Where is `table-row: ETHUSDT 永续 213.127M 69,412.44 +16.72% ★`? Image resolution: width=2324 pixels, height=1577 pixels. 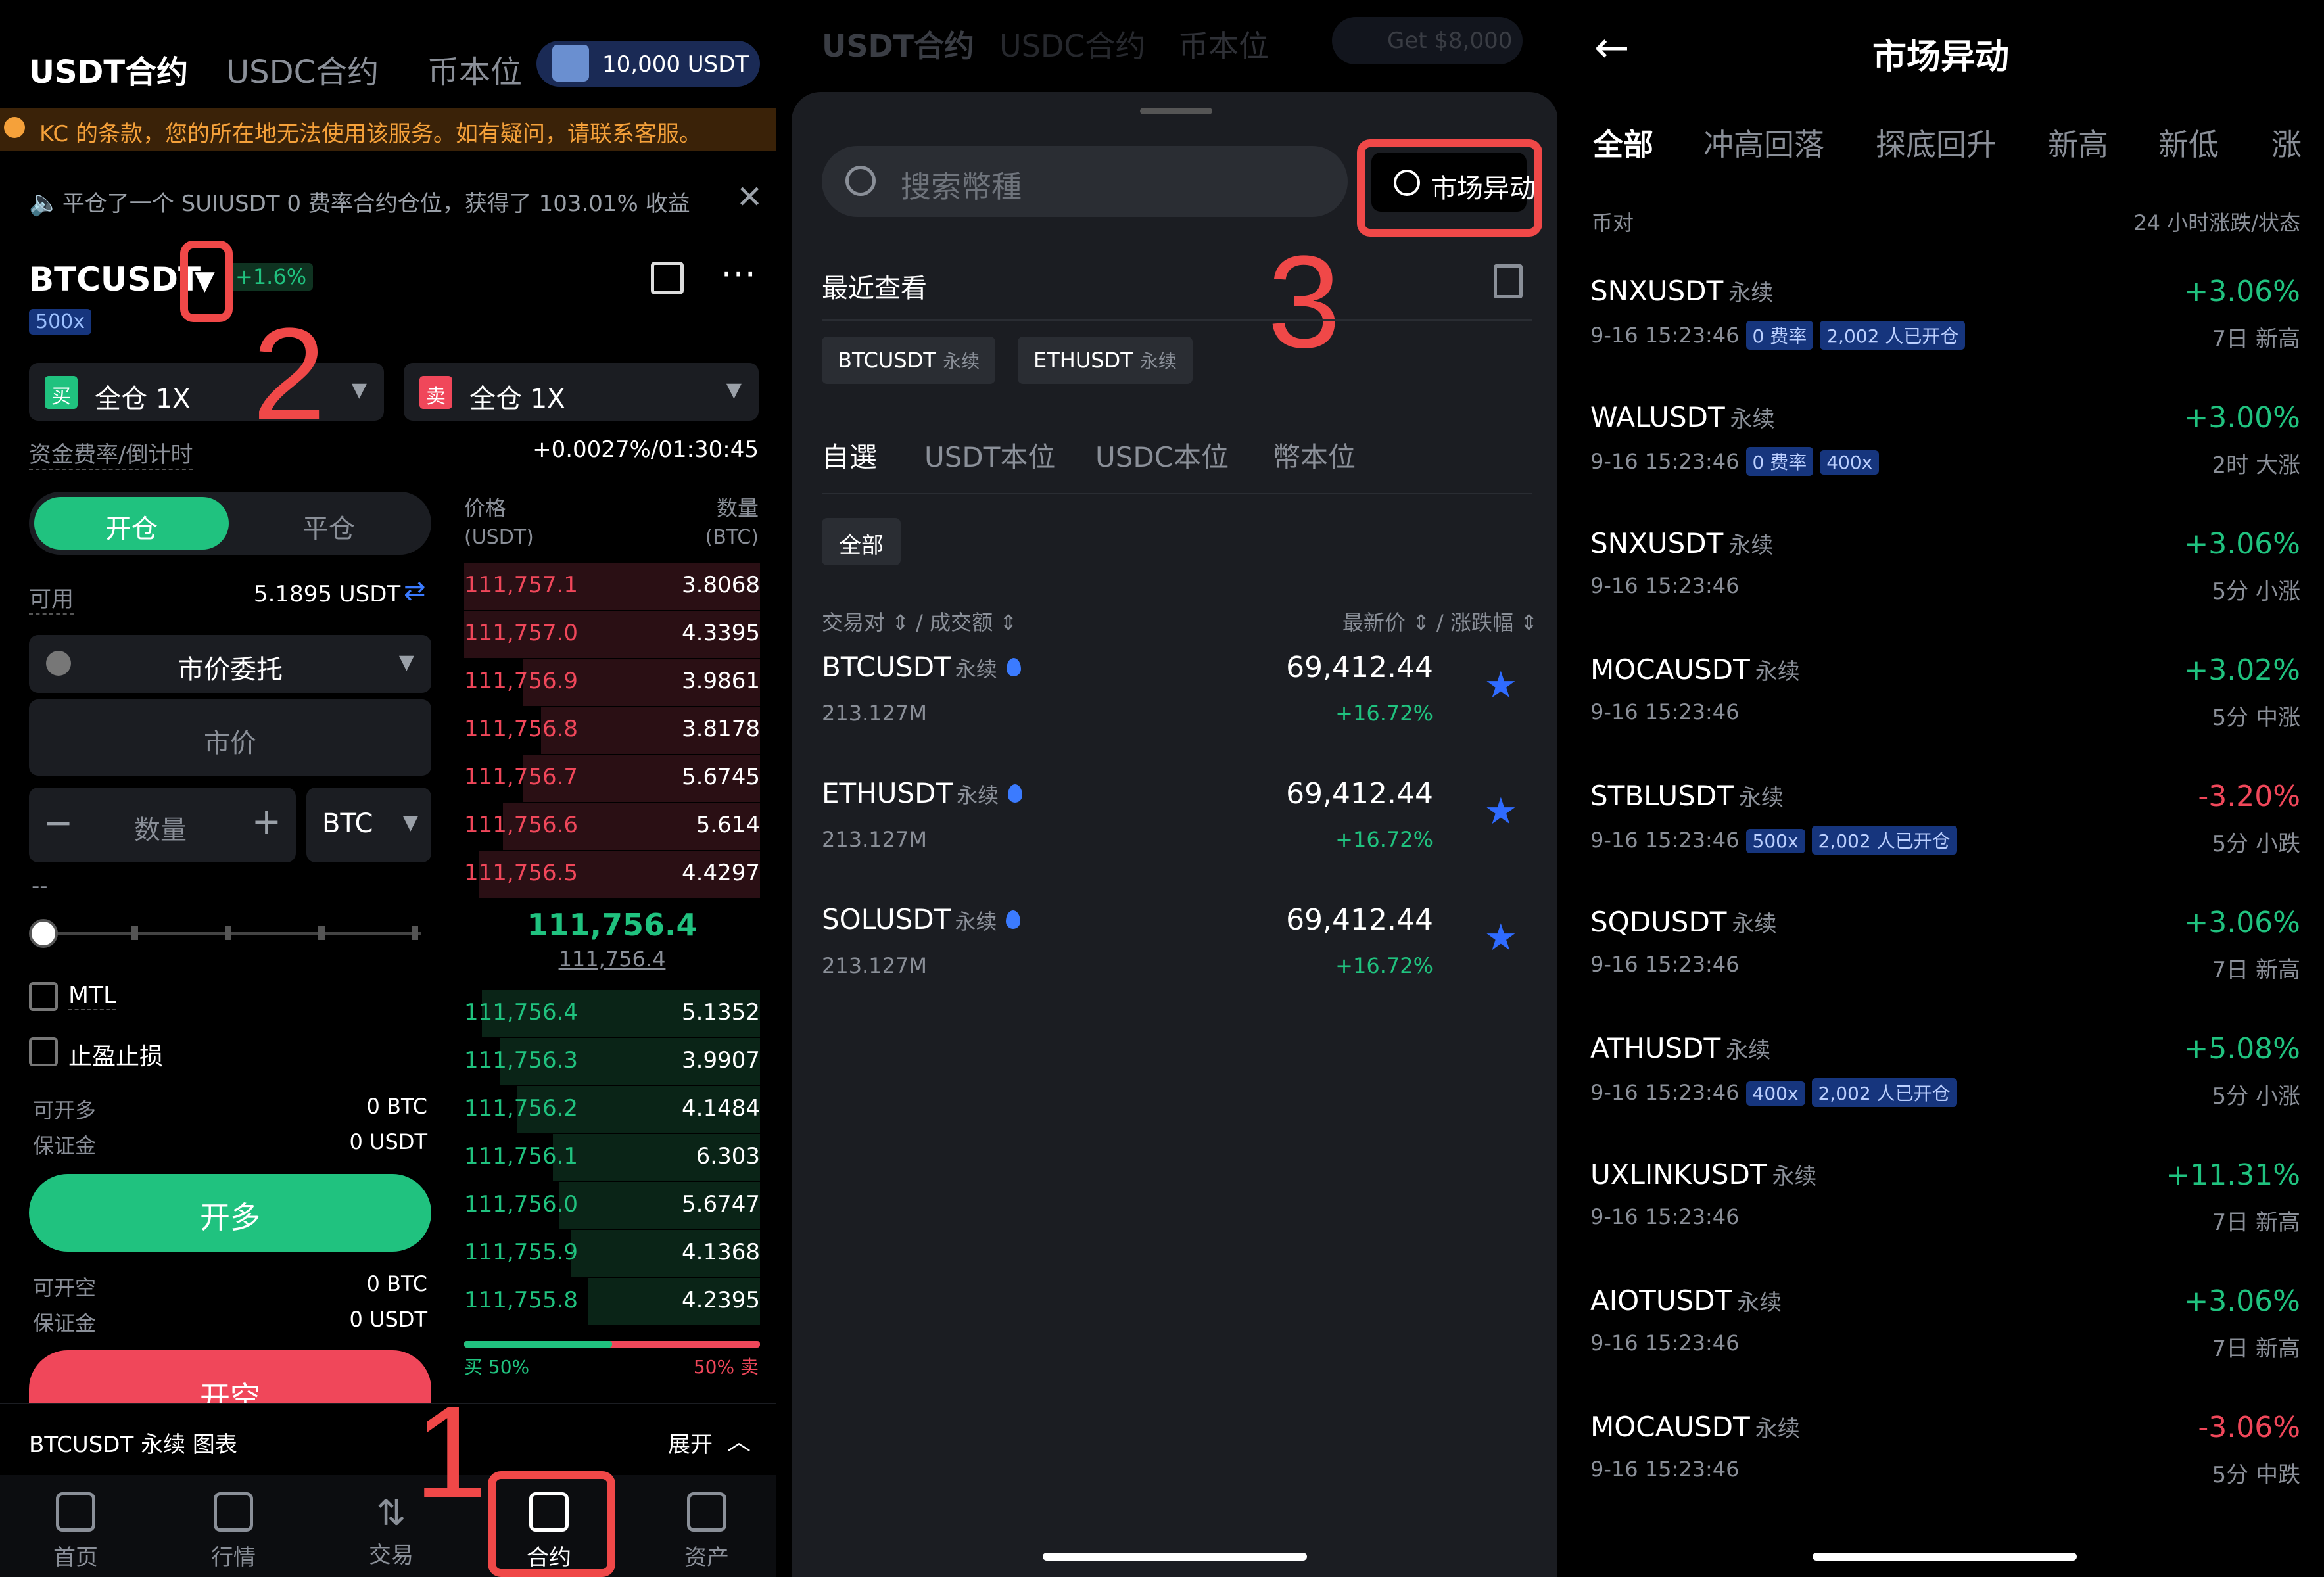
table-row: ETHUSDT 永续 213.127M 69,412.44 +16.72% ★ is located at coordinates (1177, 839).